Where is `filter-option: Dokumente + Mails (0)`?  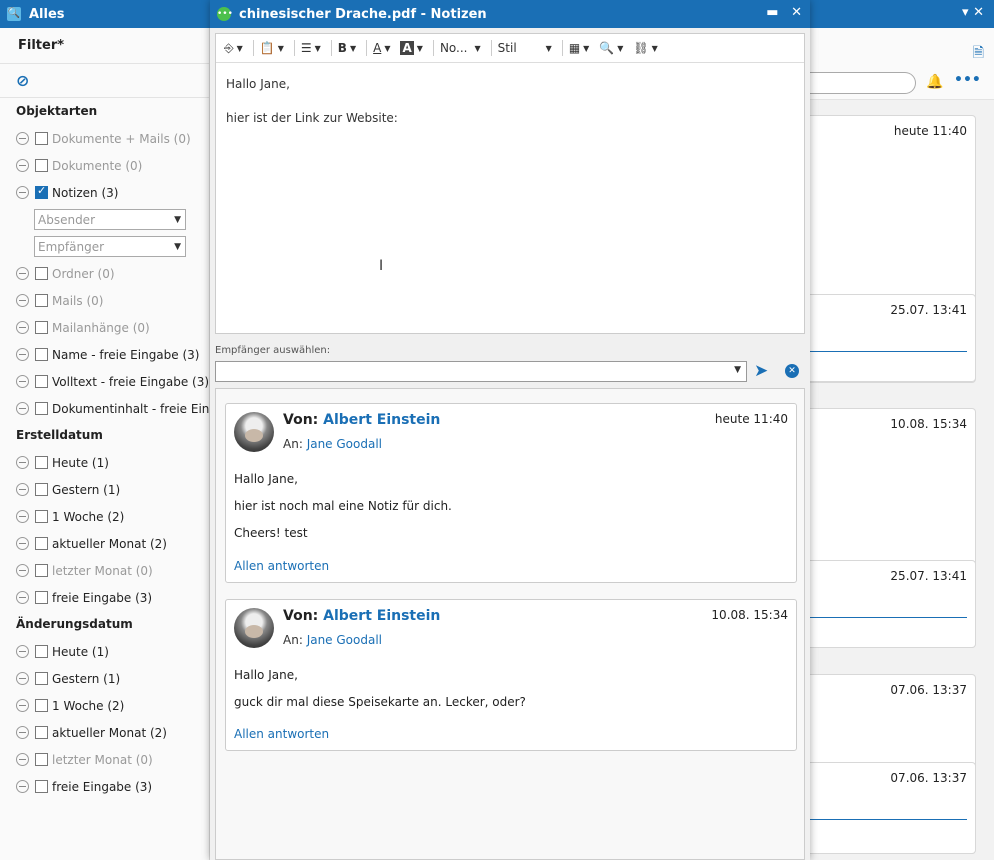 filter-option: Dokumente + Mails (0) is located at coordinates (104, 138).